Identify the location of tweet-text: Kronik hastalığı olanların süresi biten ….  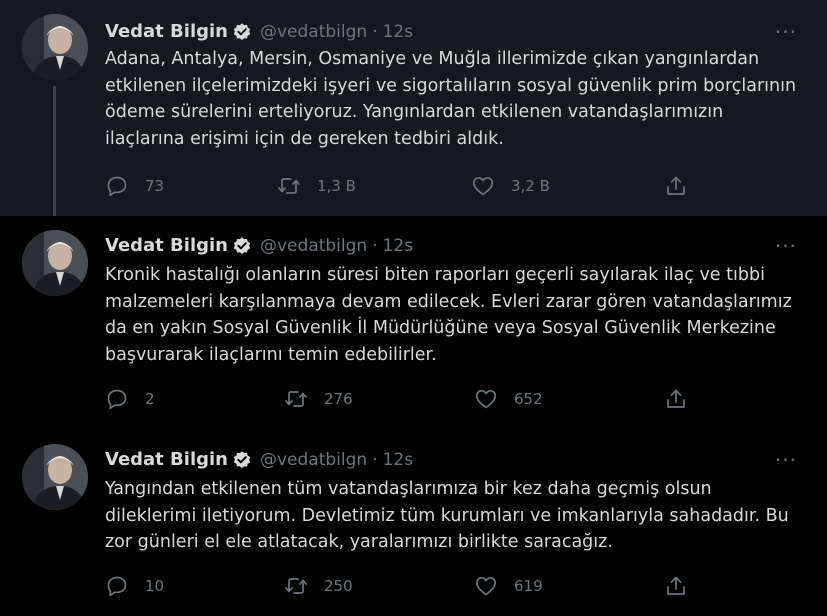
(448, 315).